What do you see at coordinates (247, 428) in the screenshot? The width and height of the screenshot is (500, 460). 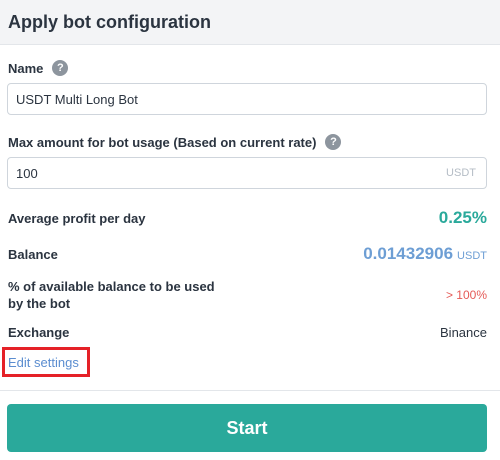 I see `start-button: Start` at bounding box center [247, 428].